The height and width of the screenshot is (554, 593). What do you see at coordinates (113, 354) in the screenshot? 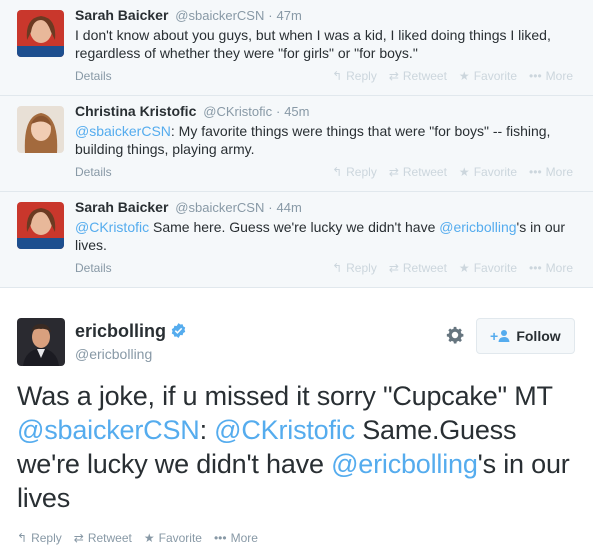
I see `author-username: @ericbolling` at bounding box center [113, 354].